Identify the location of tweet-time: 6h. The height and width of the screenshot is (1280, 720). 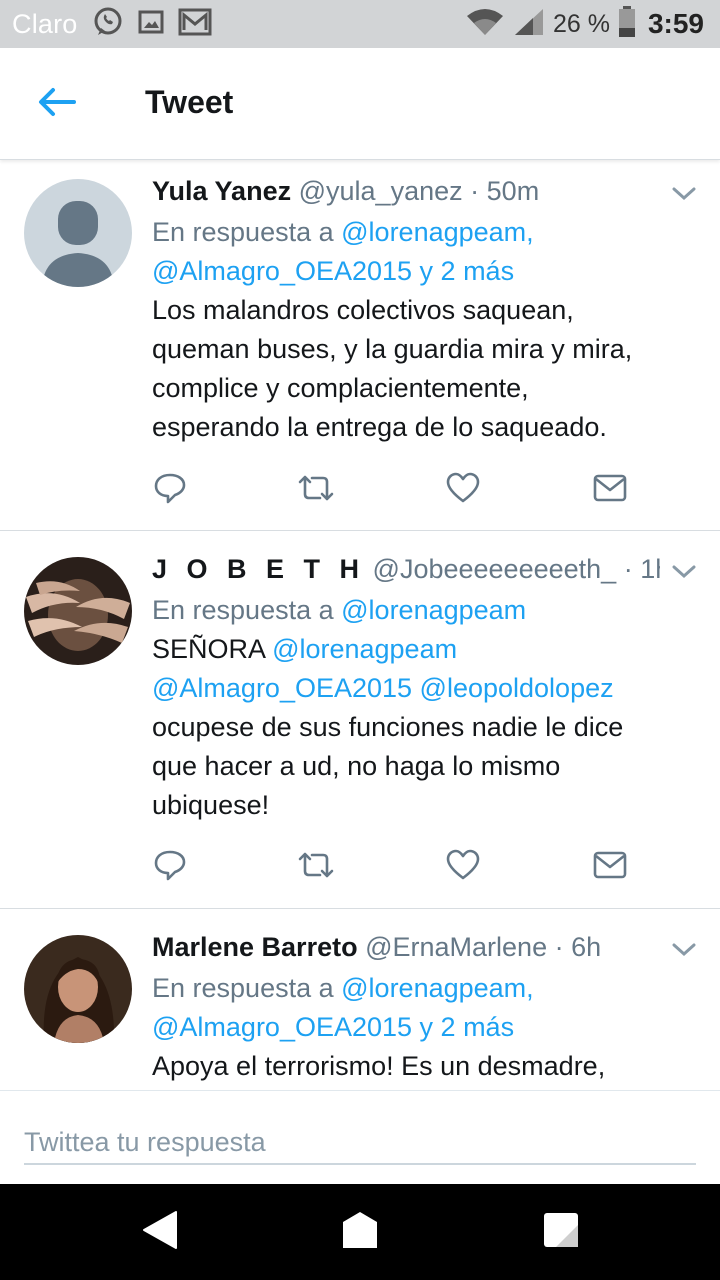
(586, 947).